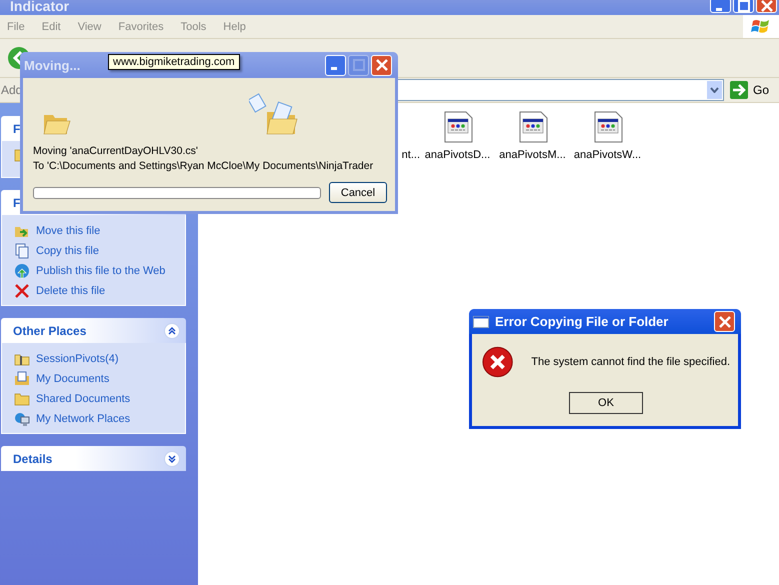  I want to click on globe-icon, so click(22, 271).